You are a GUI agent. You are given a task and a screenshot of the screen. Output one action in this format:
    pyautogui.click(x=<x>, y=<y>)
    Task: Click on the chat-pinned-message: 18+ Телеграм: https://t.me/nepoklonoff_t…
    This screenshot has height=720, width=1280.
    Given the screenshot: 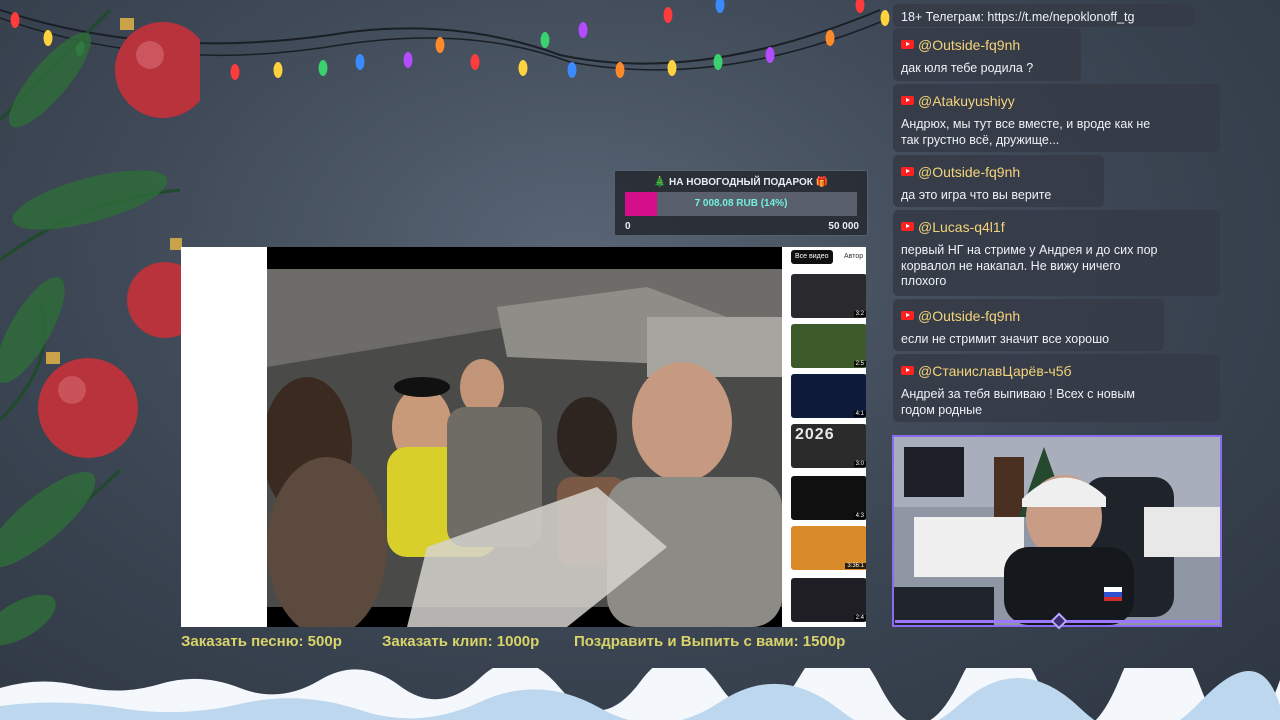 What is the action you would take?
    pyautogui.click(x=1044, y=15)
    